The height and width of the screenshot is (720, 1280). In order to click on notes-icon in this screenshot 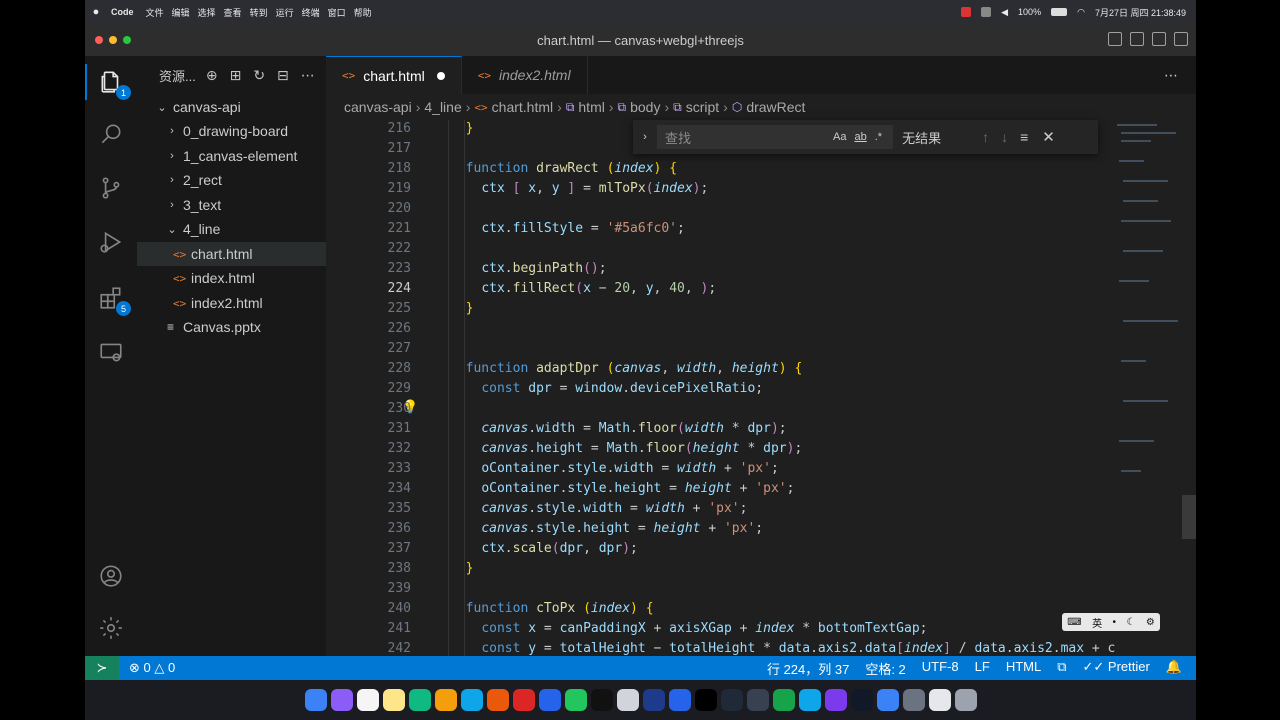, I will do `click(393, 700)`.